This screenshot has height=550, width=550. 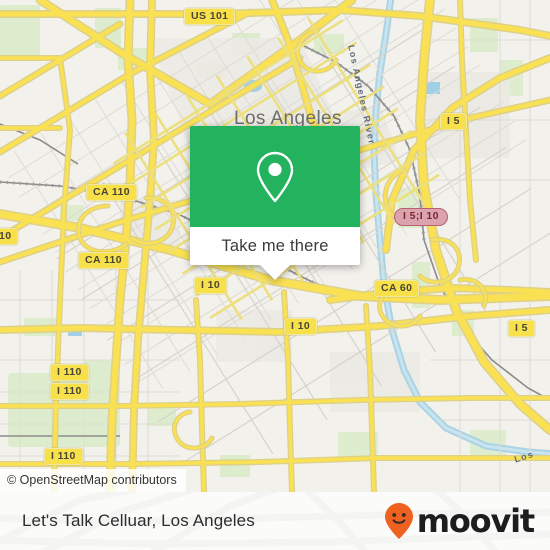 What do you see at coordinates (9, 236) in the screenshot?
I see `highway-shield: 10` at bounding box center [9, 236].